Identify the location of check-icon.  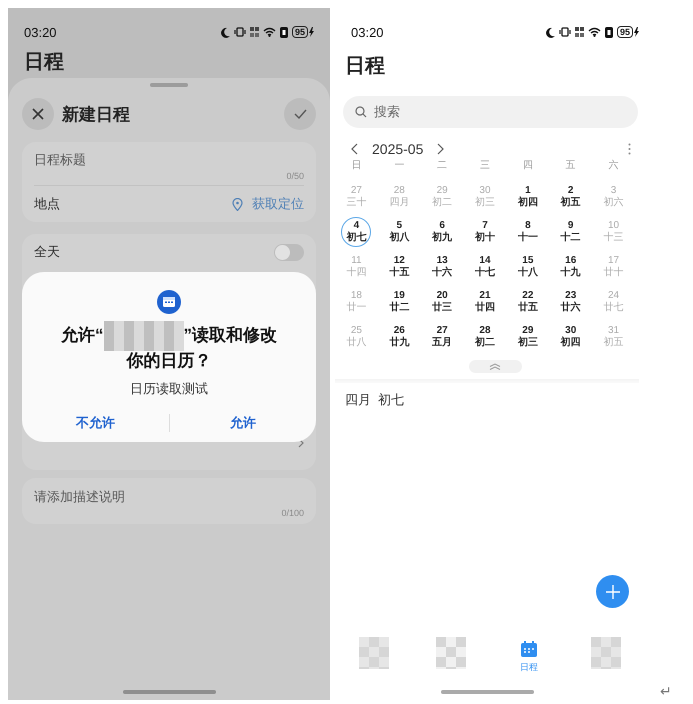
(300, 114).